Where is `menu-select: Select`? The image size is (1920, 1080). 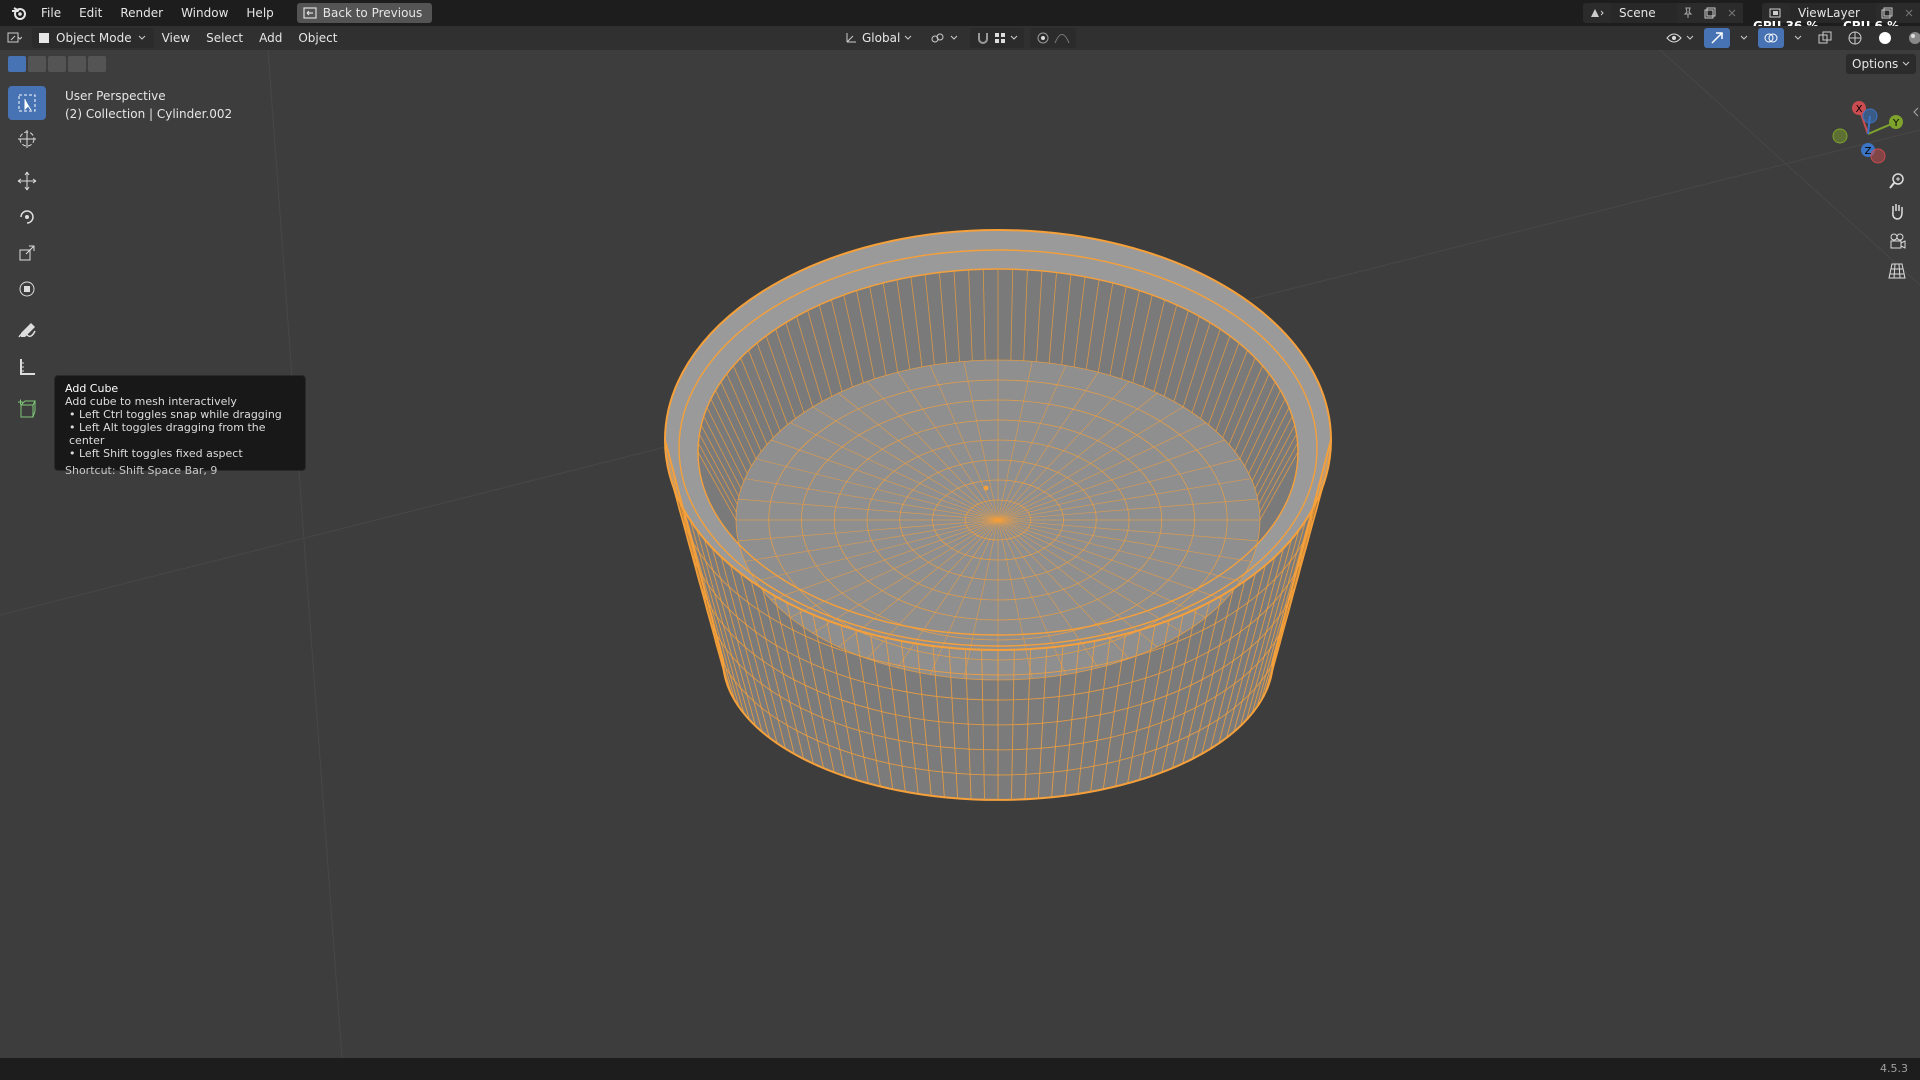
menu-select: Select is located at coordinates (224, 38).